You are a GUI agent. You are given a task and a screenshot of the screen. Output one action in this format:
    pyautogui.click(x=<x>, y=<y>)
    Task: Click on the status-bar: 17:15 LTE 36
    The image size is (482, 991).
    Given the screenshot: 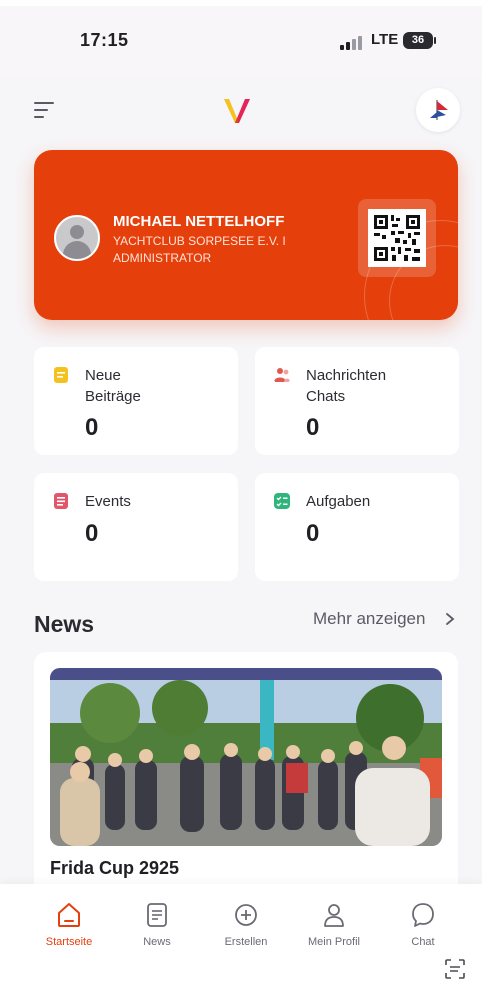 What is the action you would take?
    pyautogui.click(x=241, y=41)
    